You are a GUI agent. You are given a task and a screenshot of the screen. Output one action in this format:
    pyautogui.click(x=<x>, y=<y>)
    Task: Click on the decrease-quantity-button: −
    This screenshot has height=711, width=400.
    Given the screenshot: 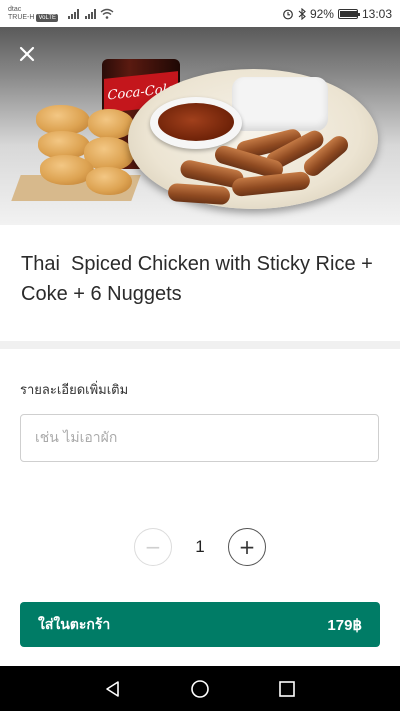 What is the action you would take?
    pyautogui.click(x=153, y=547)
    